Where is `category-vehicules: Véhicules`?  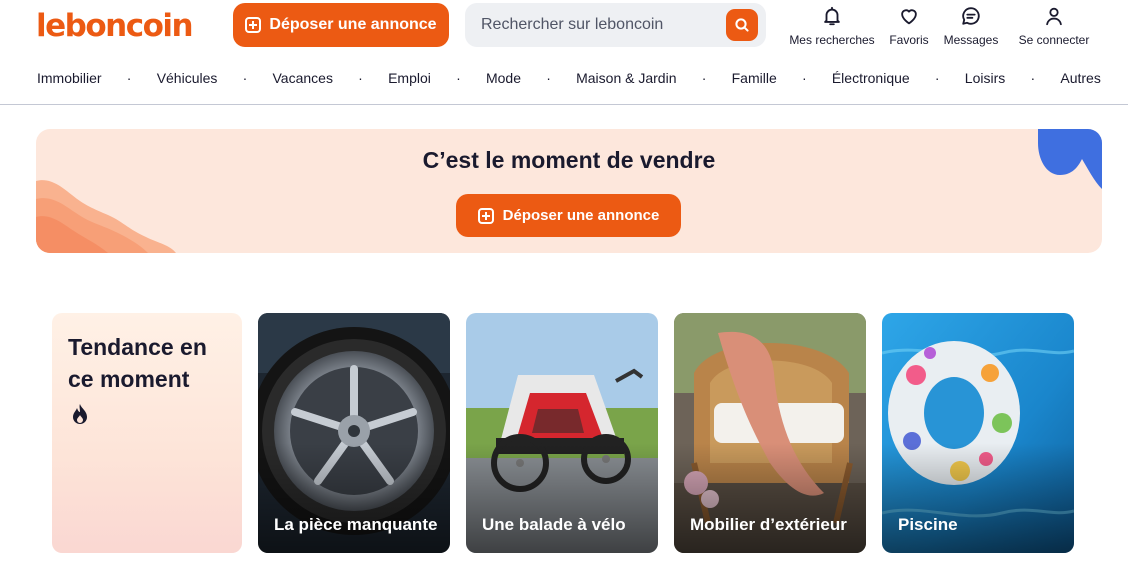
category-vehicules: Véhicules is located at coordinates (187, 78).